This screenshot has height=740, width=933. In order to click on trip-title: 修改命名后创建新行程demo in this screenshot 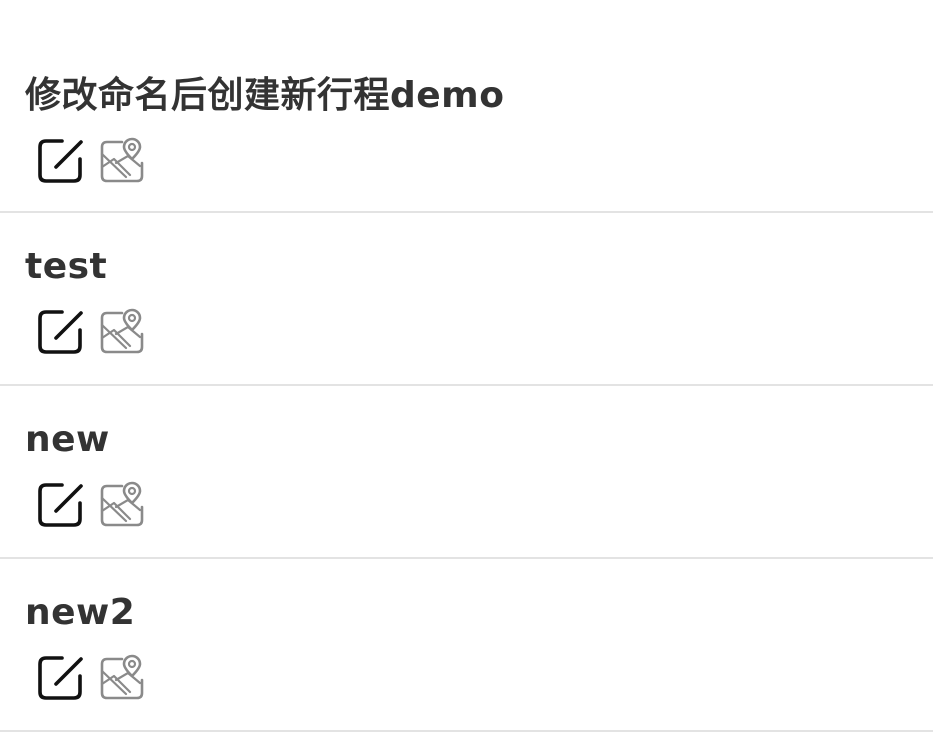, I will do `click(265, 95)`.